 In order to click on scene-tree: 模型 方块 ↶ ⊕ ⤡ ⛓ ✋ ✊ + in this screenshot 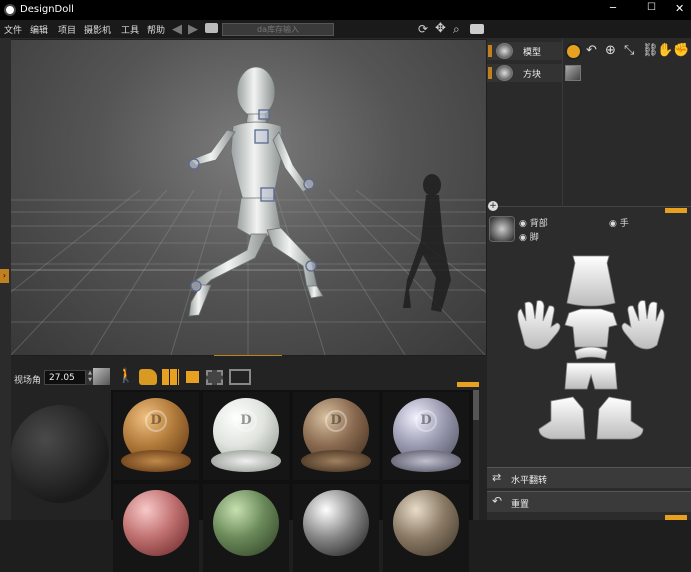, I will do `click(589, 125)`.